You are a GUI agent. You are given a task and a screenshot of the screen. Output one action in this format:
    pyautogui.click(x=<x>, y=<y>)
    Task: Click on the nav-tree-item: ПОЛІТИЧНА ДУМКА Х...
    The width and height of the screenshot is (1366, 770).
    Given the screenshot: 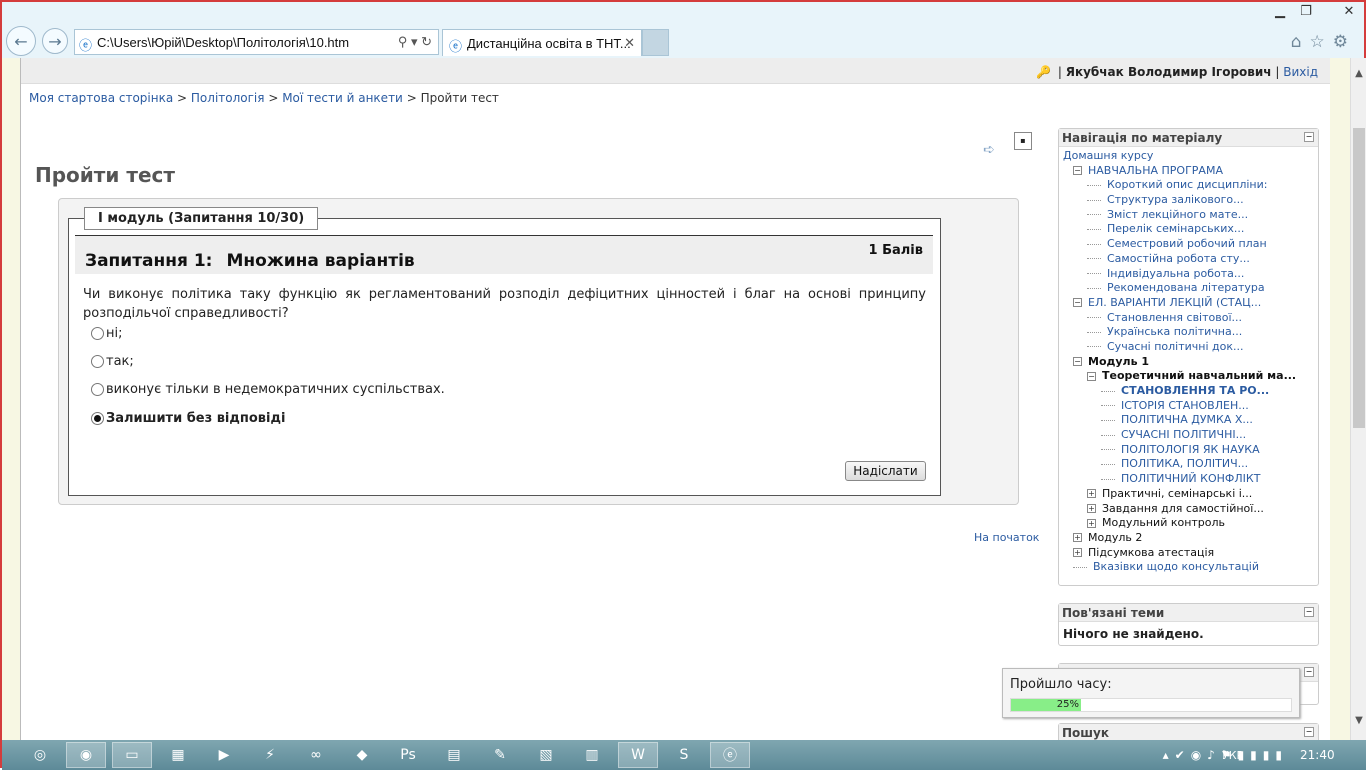 What is the action you would take?
    pyautogui.click(x=1188, y=420)
    